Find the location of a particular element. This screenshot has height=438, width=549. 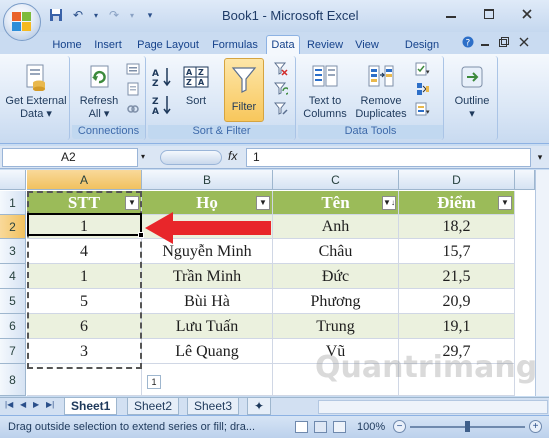

office-button is located at coordinates (22, 22).